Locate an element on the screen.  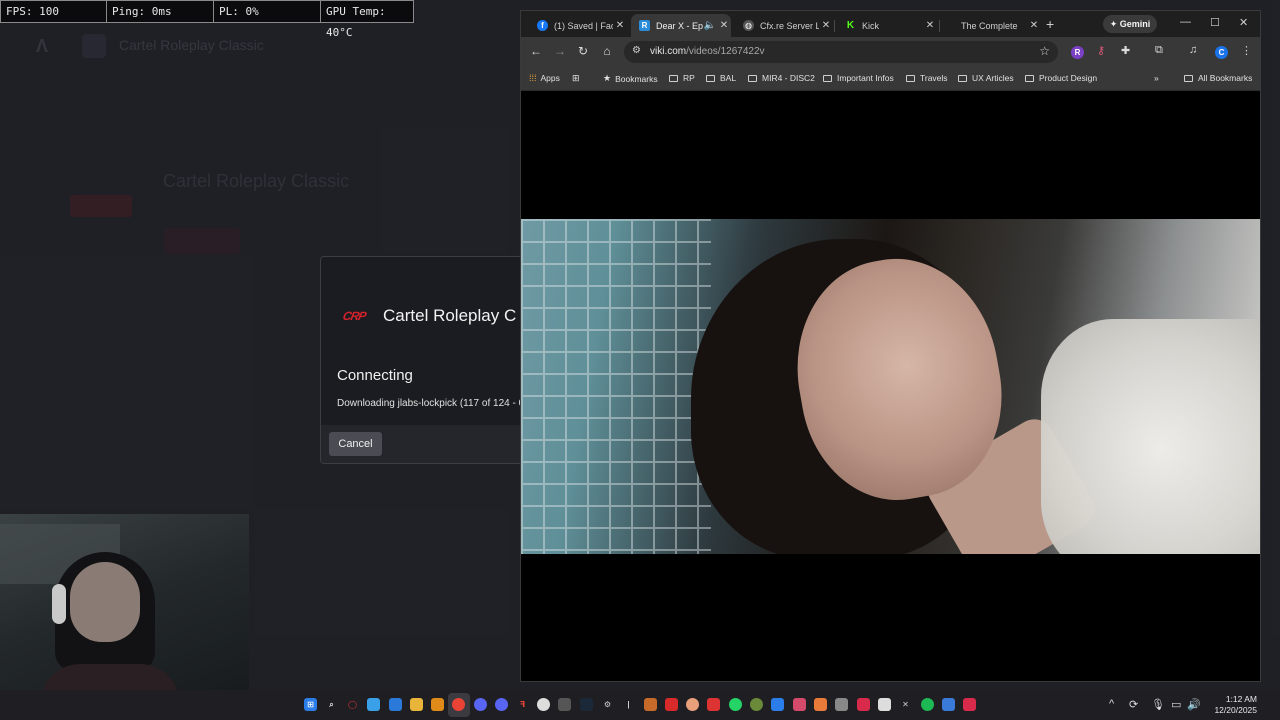
bookmark-travels: Travels is located at coordinates (927, 78).